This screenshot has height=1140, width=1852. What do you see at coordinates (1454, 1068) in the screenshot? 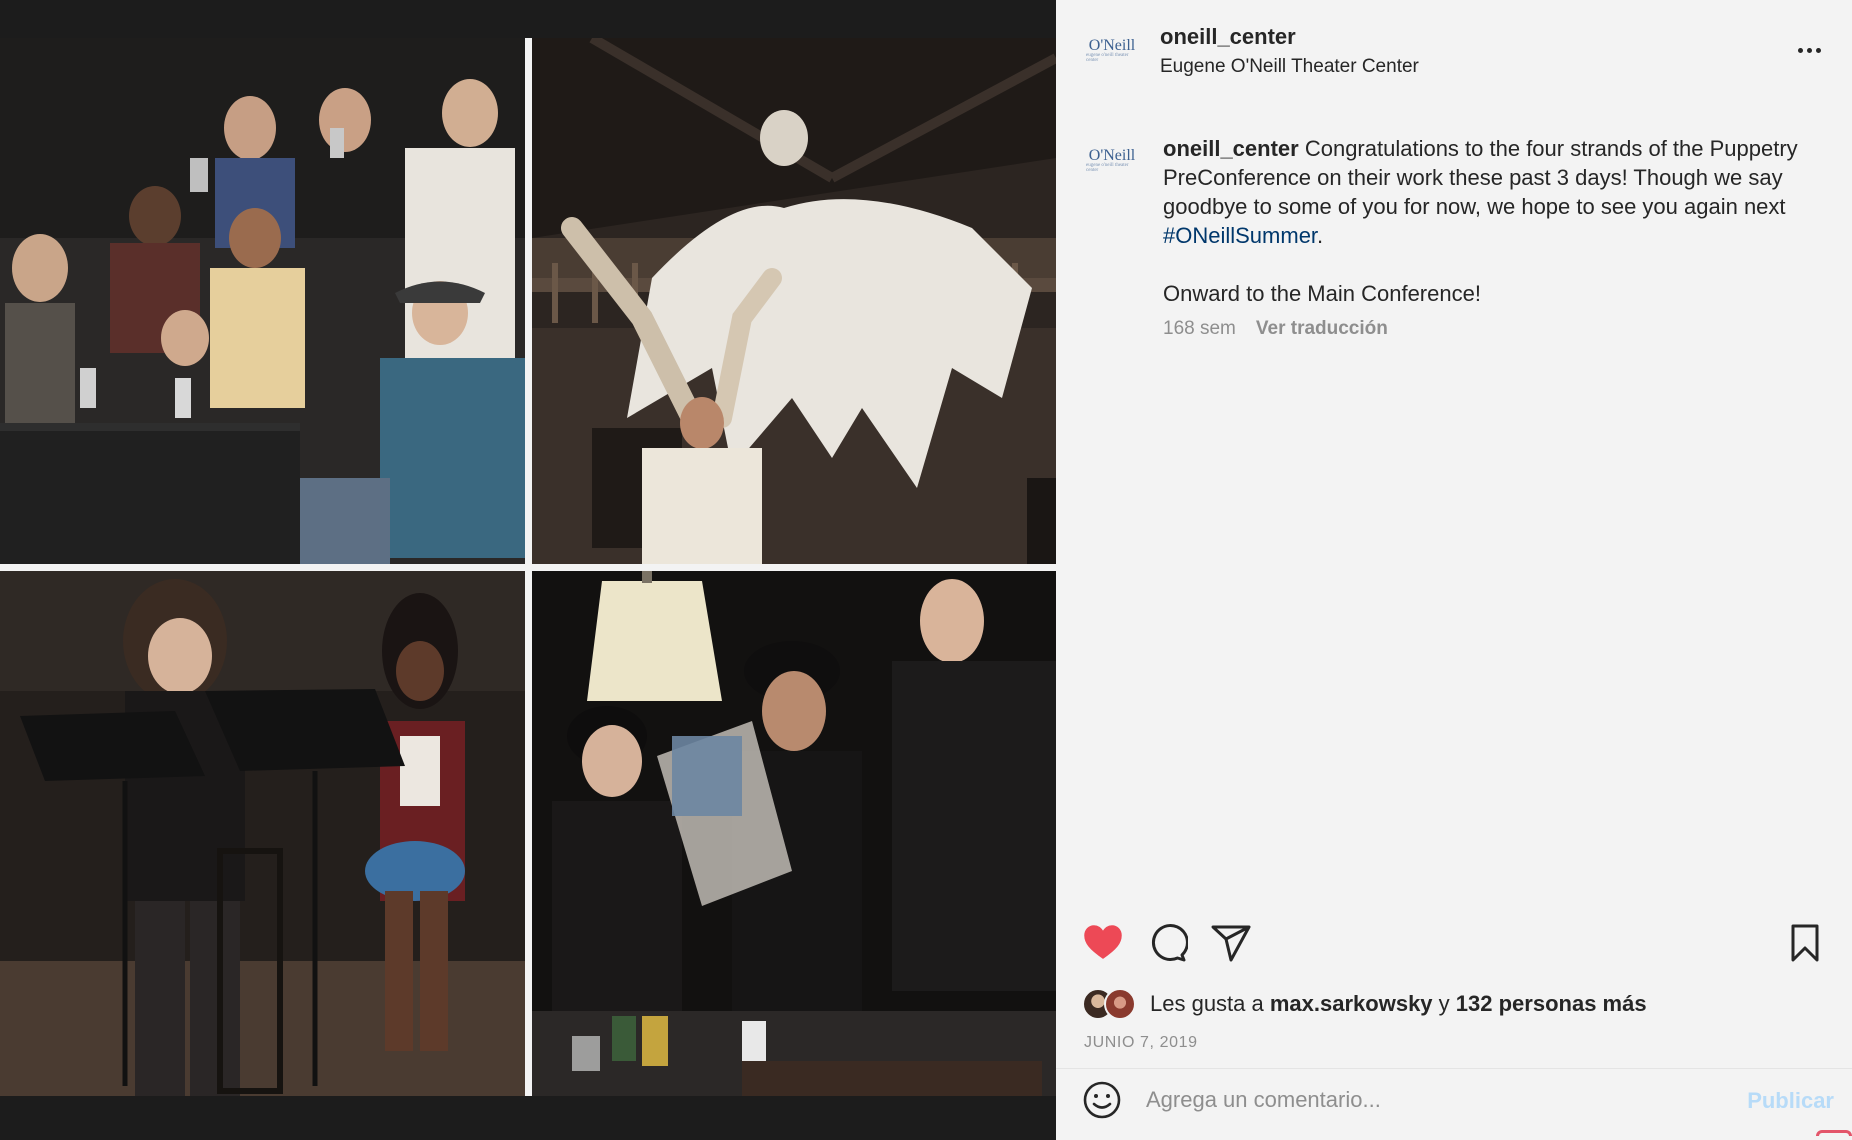
I see `divider` at bounding box center [1454, 1068].